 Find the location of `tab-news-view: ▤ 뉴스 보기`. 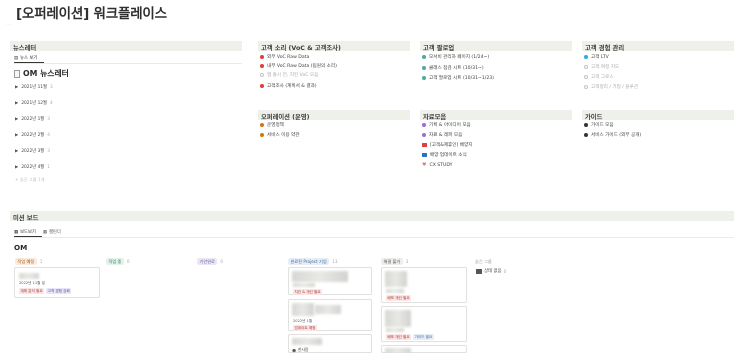

tab-news-view: ▤ 뉴스 보기 is located at coordinates (25, 58).